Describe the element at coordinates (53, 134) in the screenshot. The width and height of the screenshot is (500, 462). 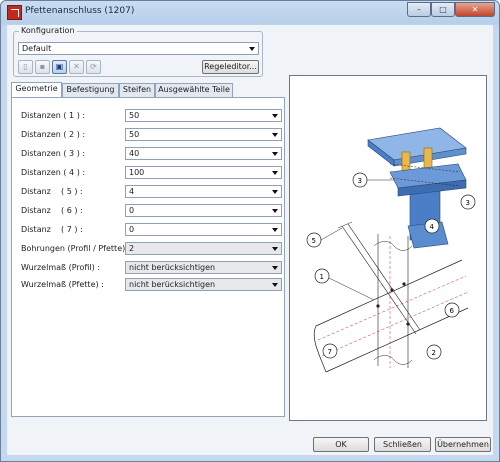
I see `field-label-distanz-2: Distanzen ( 2 ) :` at that location.